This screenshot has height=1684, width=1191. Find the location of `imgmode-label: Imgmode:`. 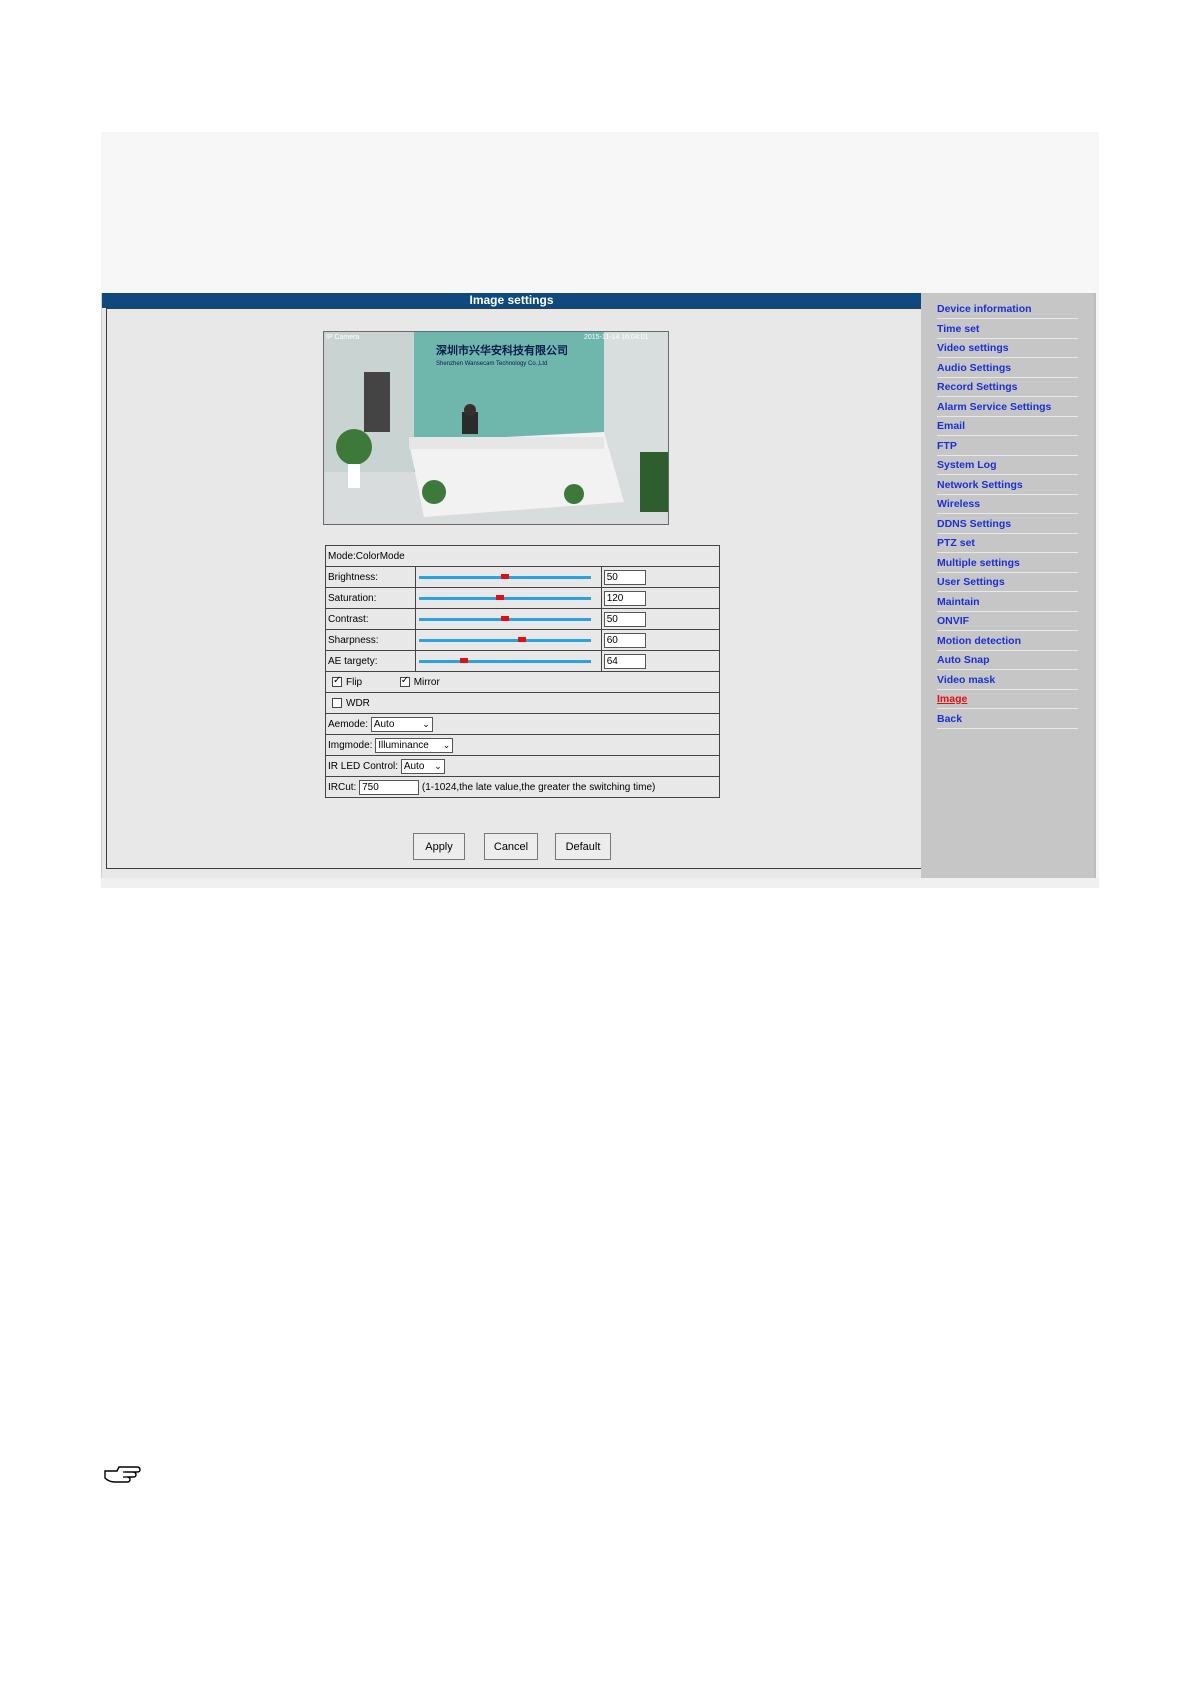

imgmode-label: Imgmode: is located at coordinates (350, 745).